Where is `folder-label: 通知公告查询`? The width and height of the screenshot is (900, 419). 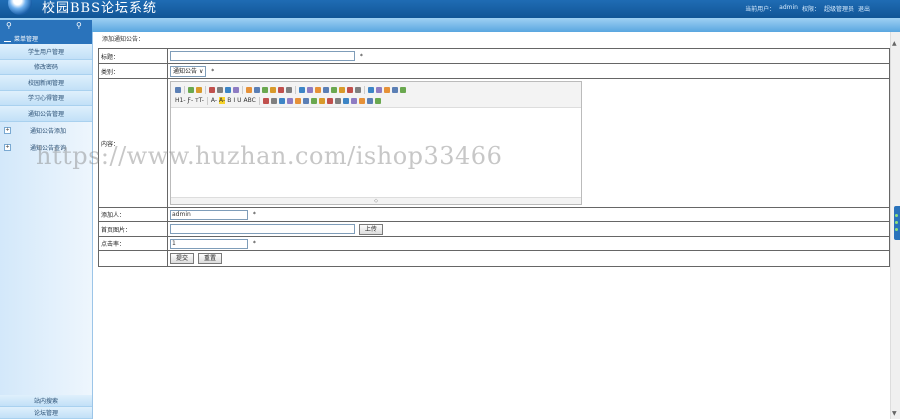
folder-label: 通知公告查询 is located at coordinates (48, 148).